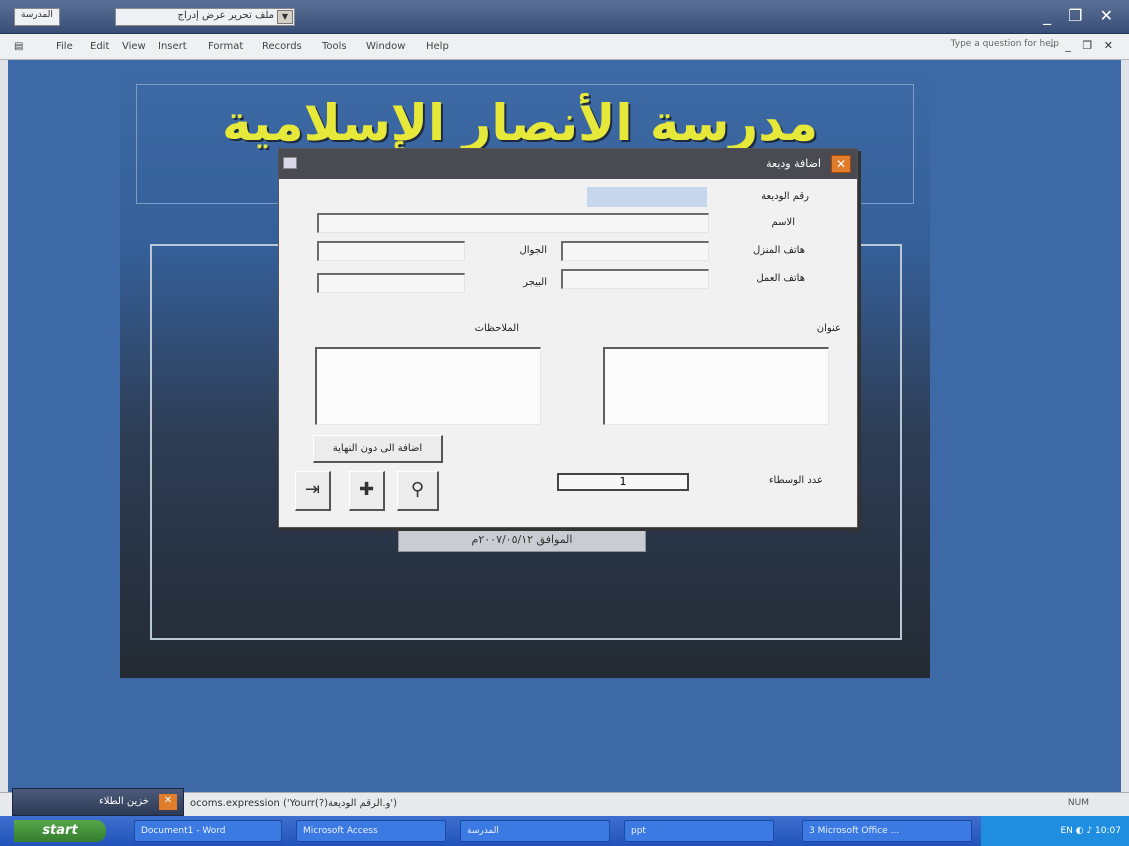 This screenshot has width=1129, height=846. I want to click on door-exit-icon: ⇥, so click(312, 489).